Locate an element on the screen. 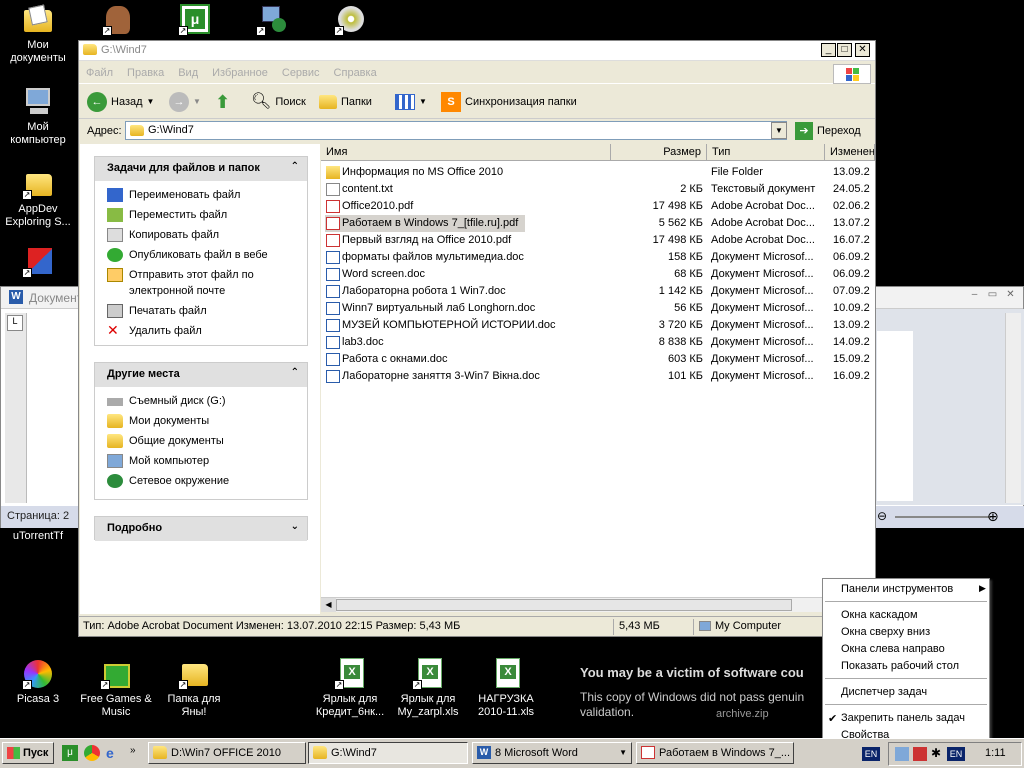  menu-tile-vertical: Окна сверху вниз is located at coordinates (885, 632).